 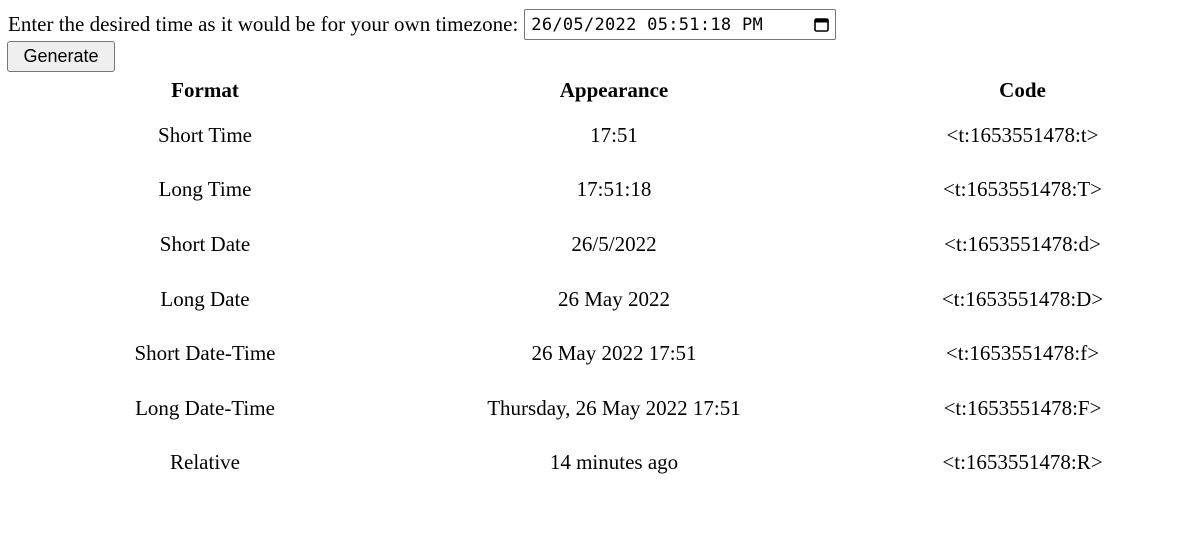 I want to click on appearance-cell: 17:51:18, so click(x=614, y=189).